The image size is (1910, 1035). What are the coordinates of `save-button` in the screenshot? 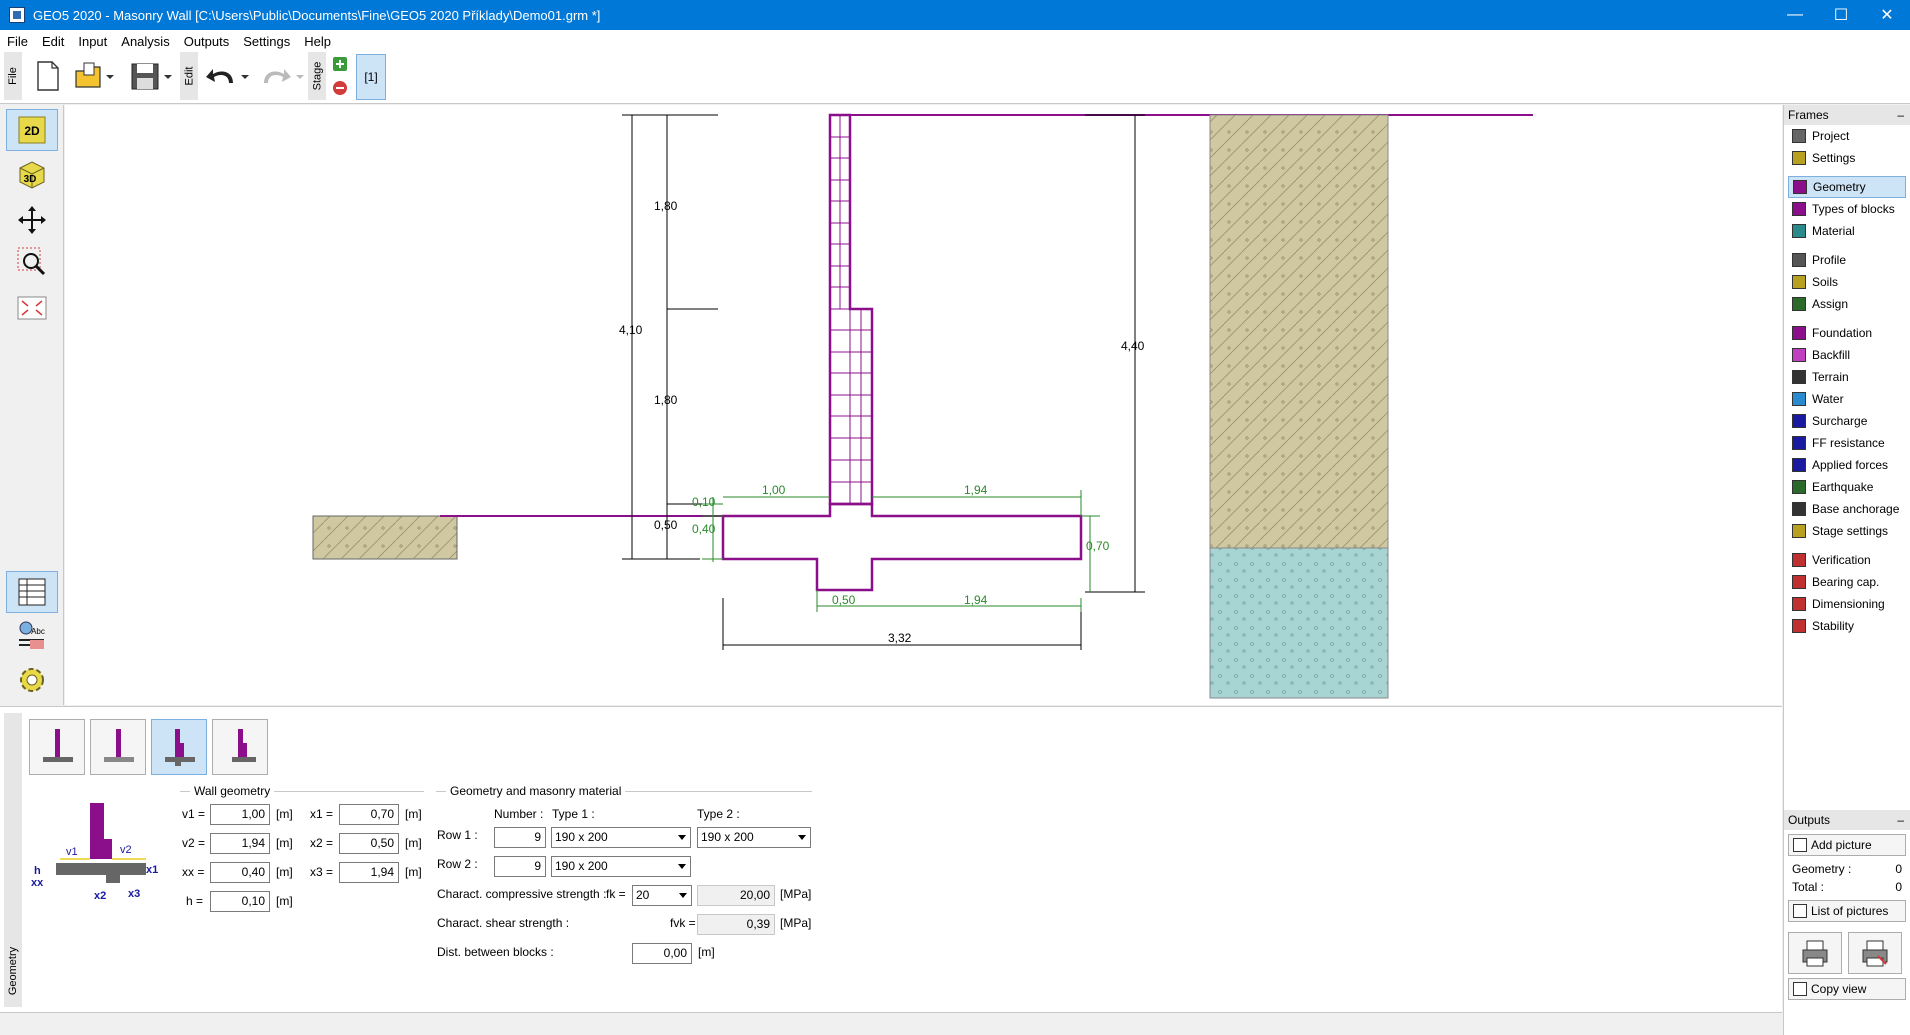 It's located at (151, 76).